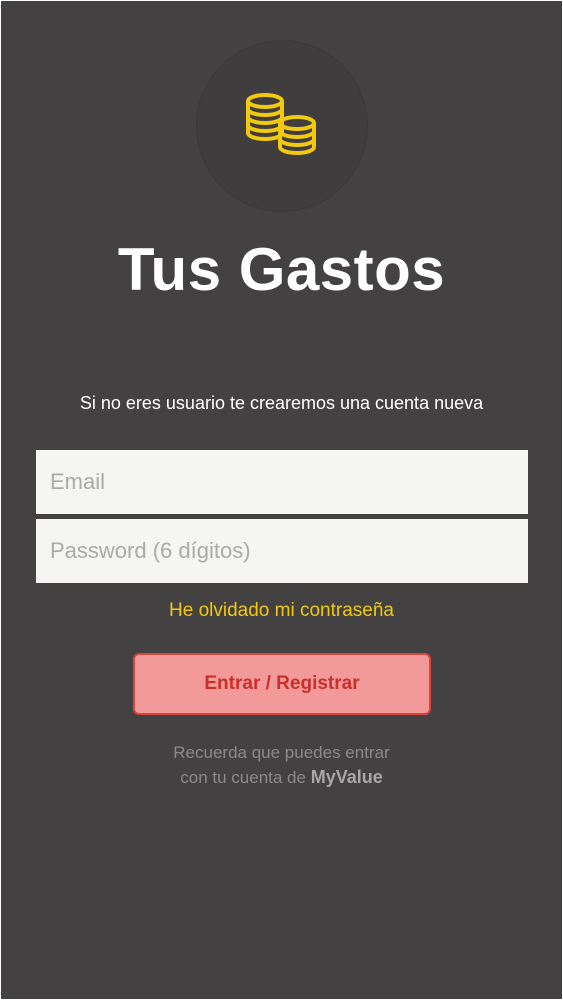 The height and width of the screenshot is (1001, 563). What do you see at coordinates (281, 269) in the screenshot?
I see `app-title: Tus Gastos` at bounding box center [281, 269].